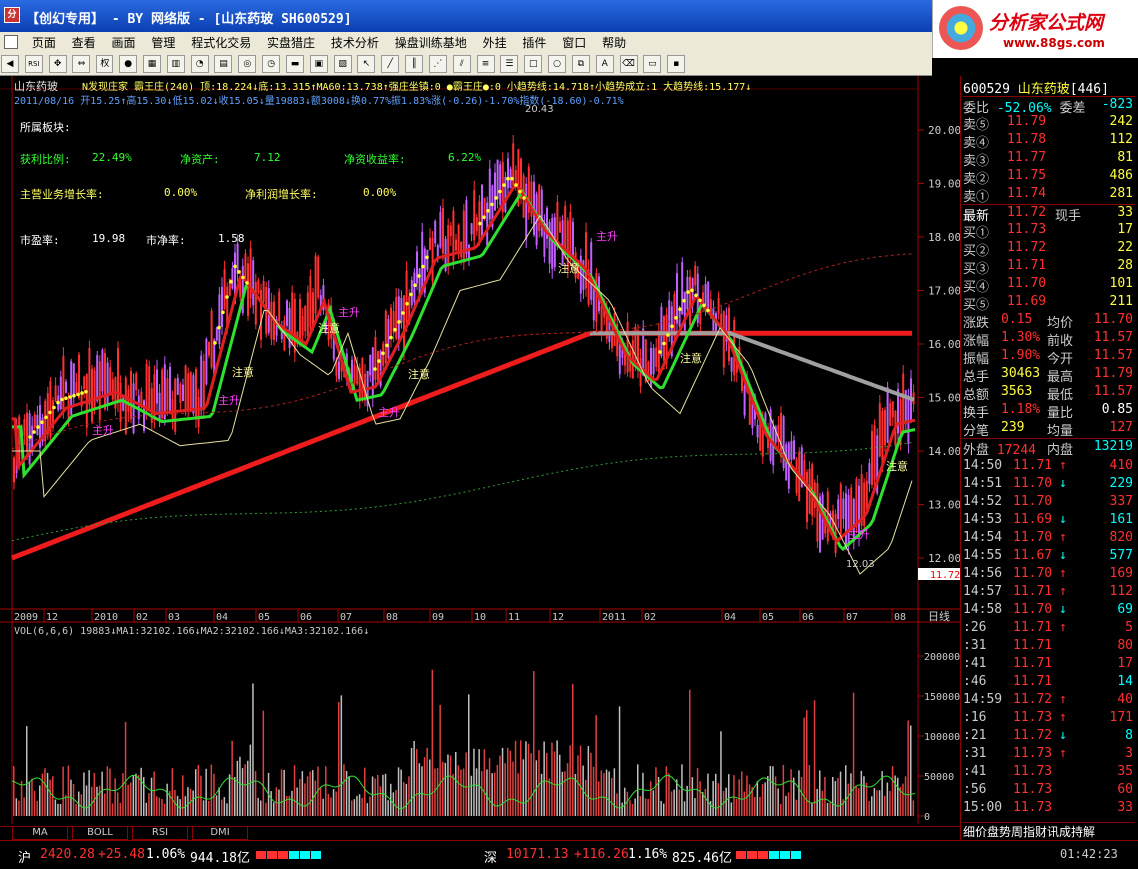 Image resolution: width=1138 pixels, height=869 pixels. What do you see at coordinates (57, 64) in the screenshot?
I see `move-icon: ✥` at bounding box center [57, 64].